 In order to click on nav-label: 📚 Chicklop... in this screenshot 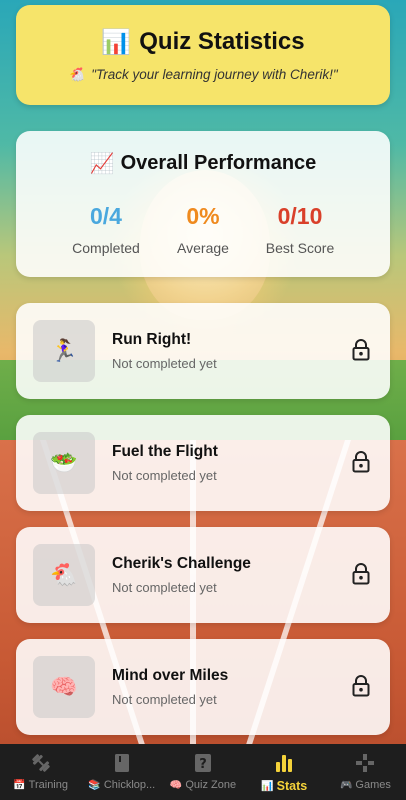, I will do `click(121, 785)`.